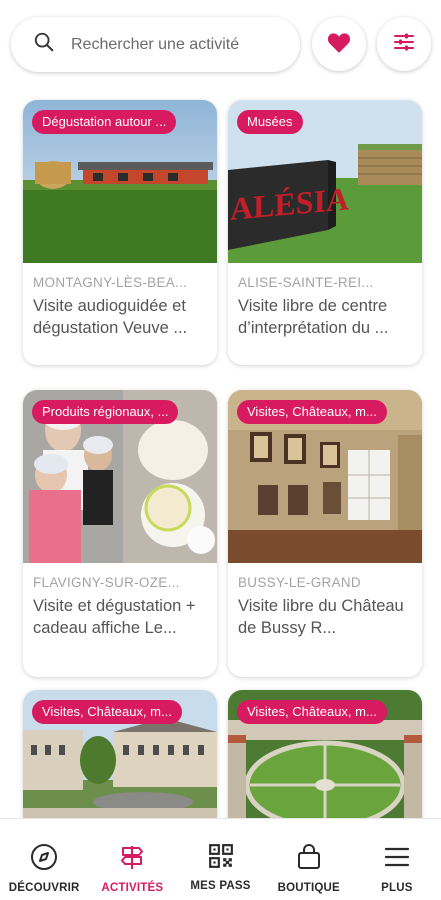 Image resolution: width=441 pixels, height=900 pixels. I want to click on top-bar, so click(220, 44).